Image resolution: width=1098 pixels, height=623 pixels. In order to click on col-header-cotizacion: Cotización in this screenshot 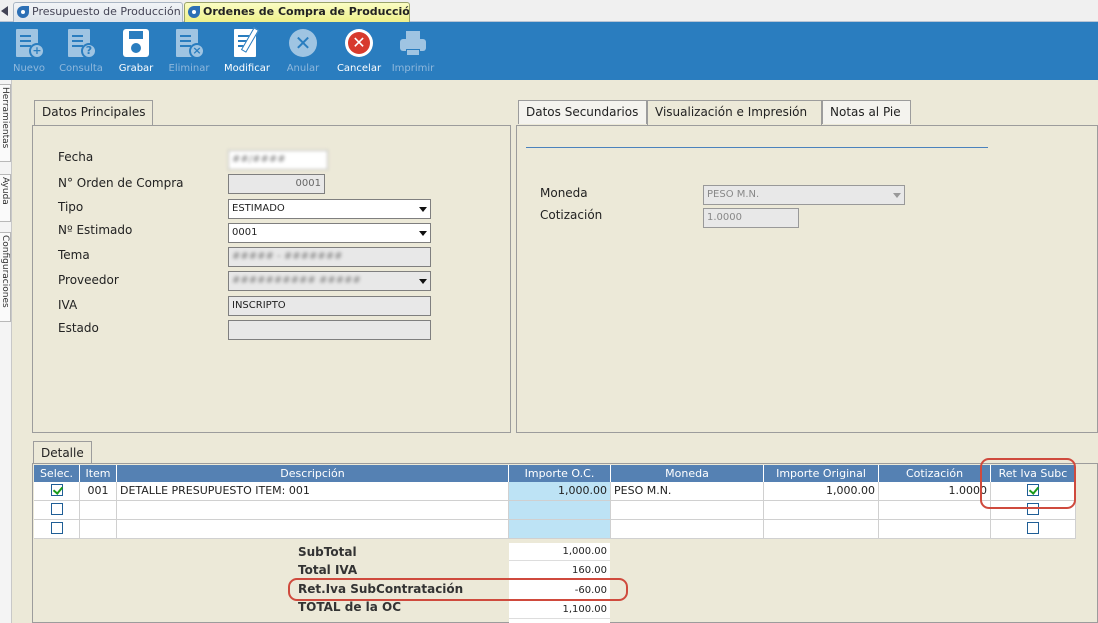, I will do `click(935, 473)`.